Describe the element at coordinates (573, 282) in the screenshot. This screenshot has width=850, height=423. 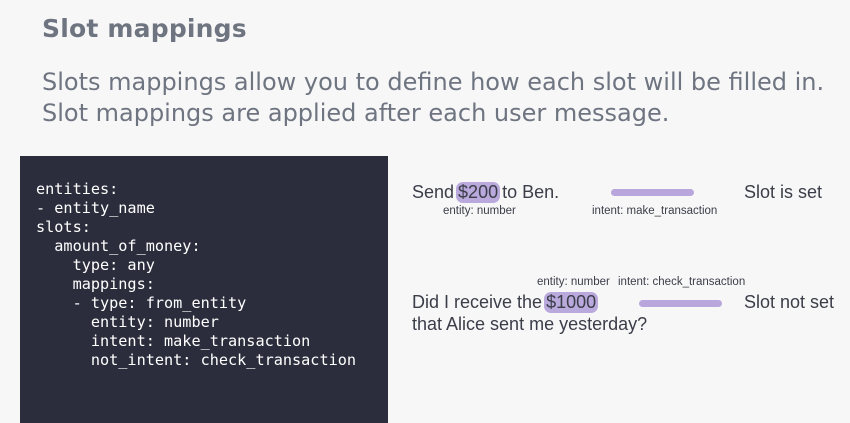
I see `example-2-entity-label: entity: number` at that location.